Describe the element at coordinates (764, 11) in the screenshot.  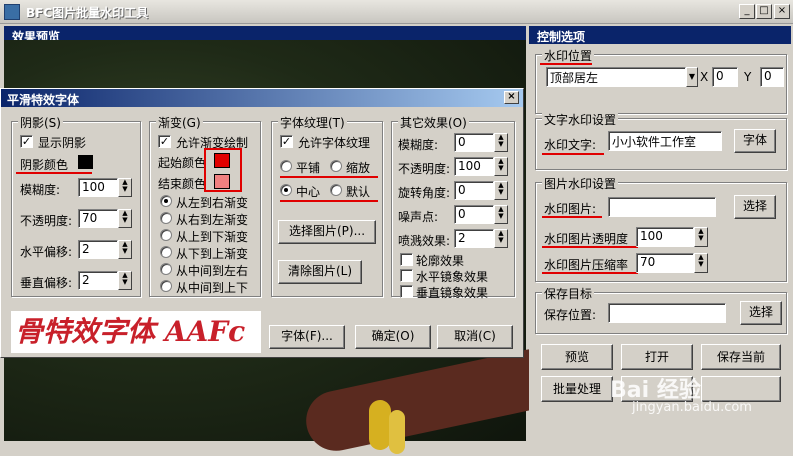
I see `maximize-button: □` at that location.